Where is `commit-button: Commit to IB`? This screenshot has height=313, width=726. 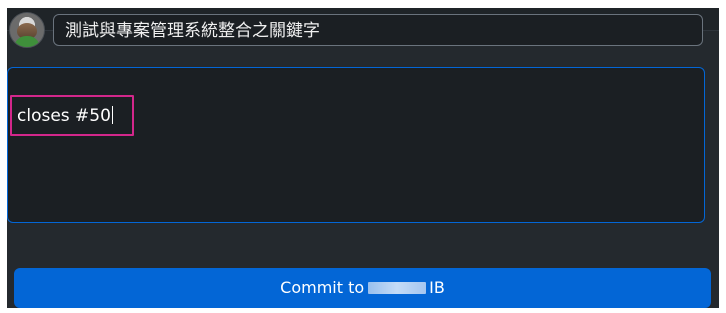
commit-button: Commit to IB is located at coordinates (362, 288).